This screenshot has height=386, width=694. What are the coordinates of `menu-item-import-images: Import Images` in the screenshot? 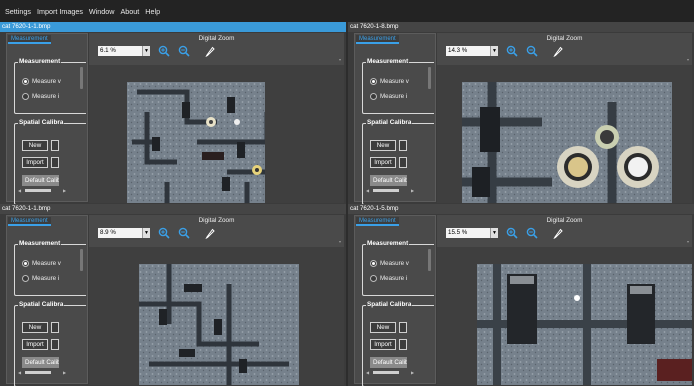 It's located at (60, 11).